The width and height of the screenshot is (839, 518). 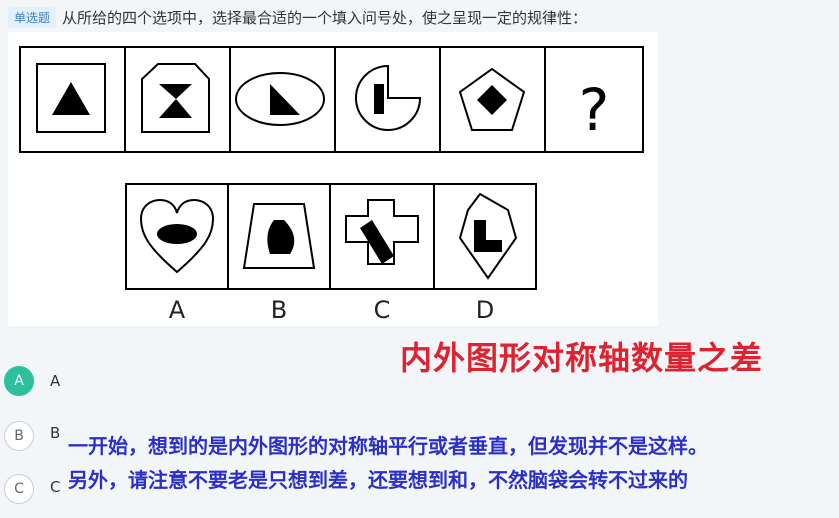 I want to click on answer-option-c: C C, so click(x=32, y=489).